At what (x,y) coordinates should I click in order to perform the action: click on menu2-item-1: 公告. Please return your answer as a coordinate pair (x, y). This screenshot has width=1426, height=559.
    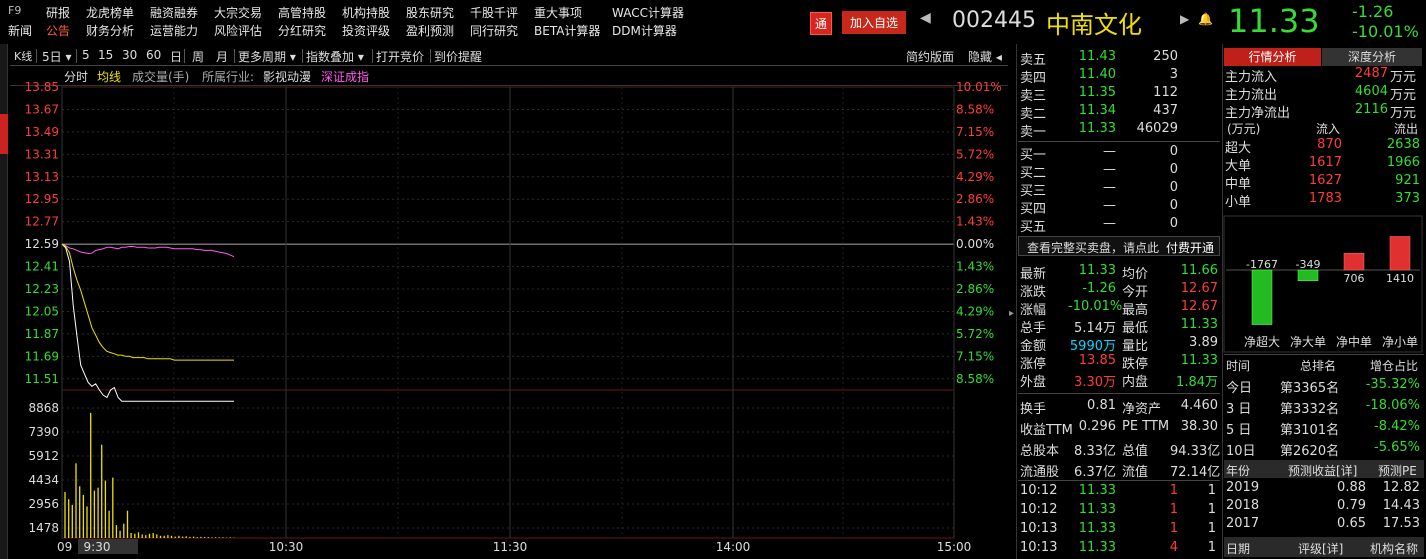
    Looking at the image, I should click on (58, 30).